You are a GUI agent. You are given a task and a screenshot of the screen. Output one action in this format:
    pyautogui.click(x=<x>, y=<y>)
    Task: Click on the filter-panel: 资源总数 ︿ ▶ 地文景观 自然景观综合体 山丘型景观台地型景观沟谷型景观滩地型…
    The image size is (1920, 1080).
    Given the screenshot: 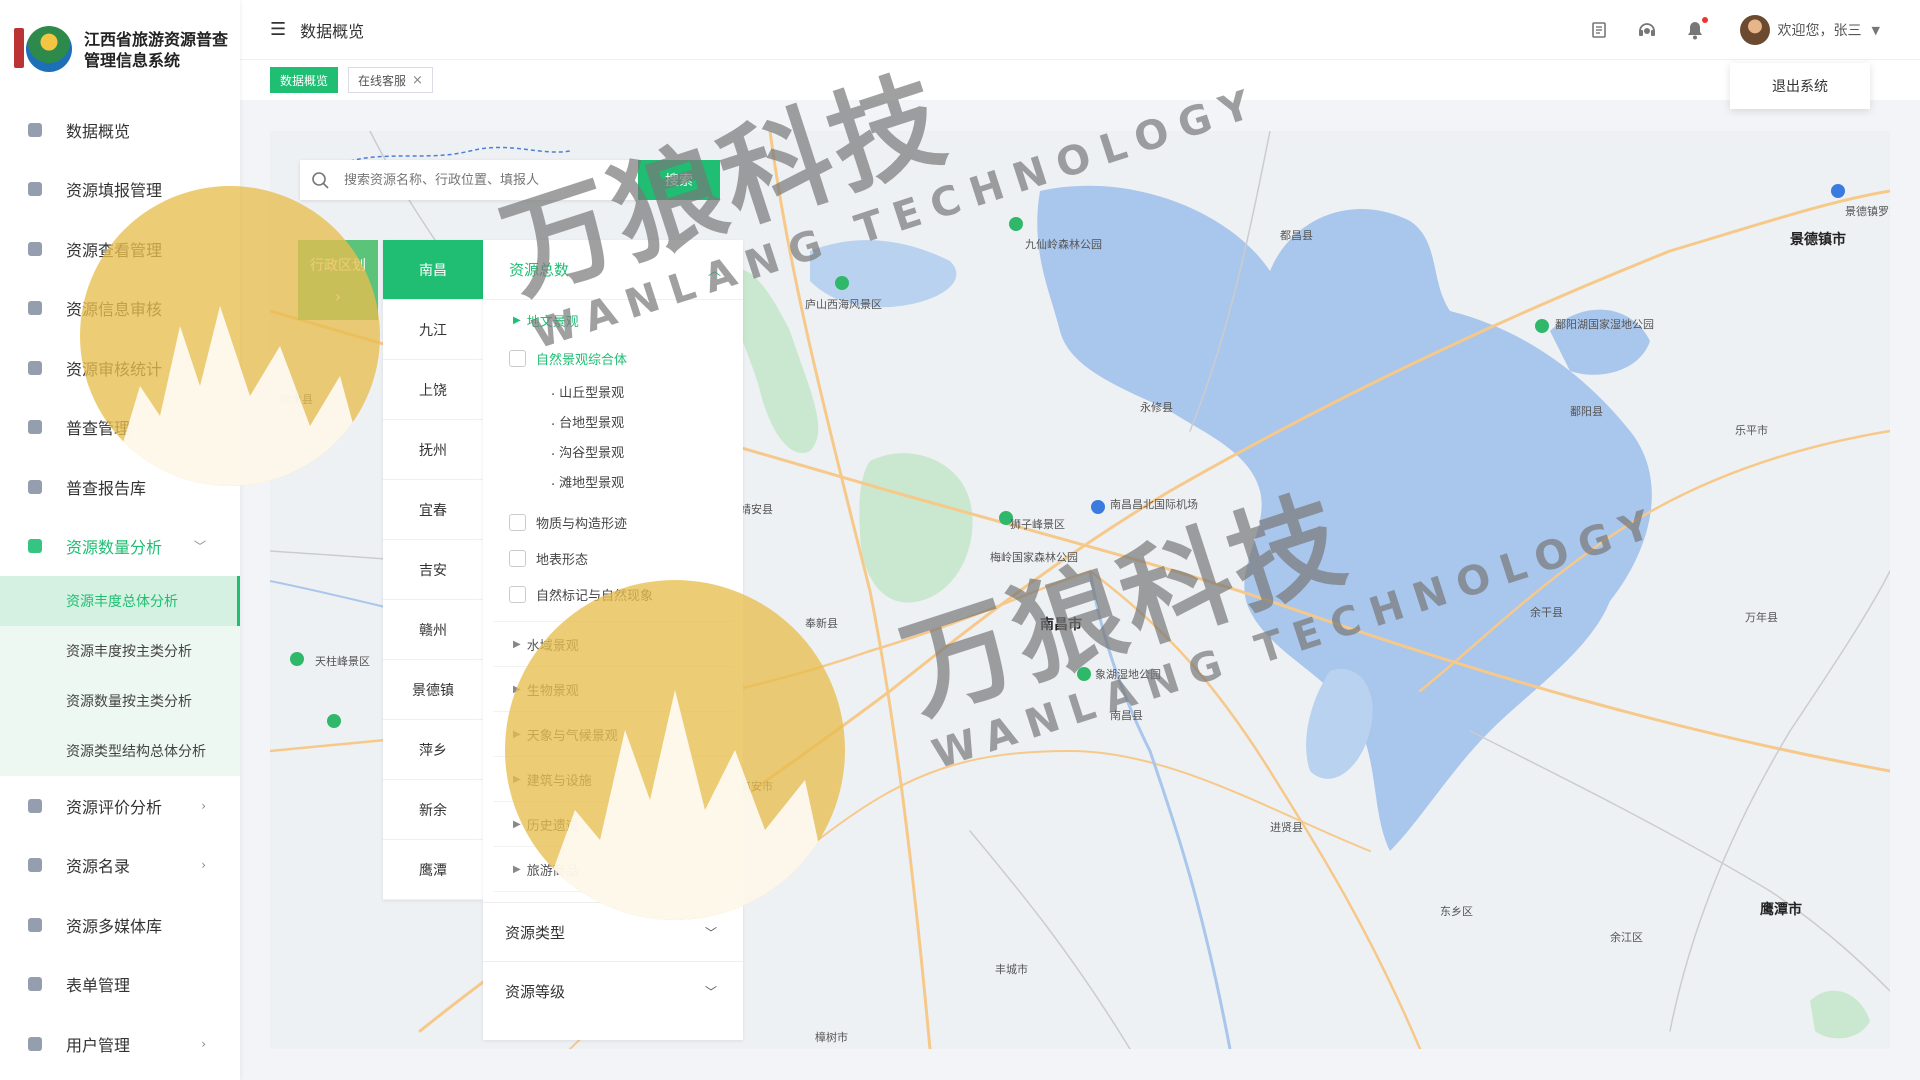 What is the action you would take?
    pyautogui.click(x=613, y=640)
    